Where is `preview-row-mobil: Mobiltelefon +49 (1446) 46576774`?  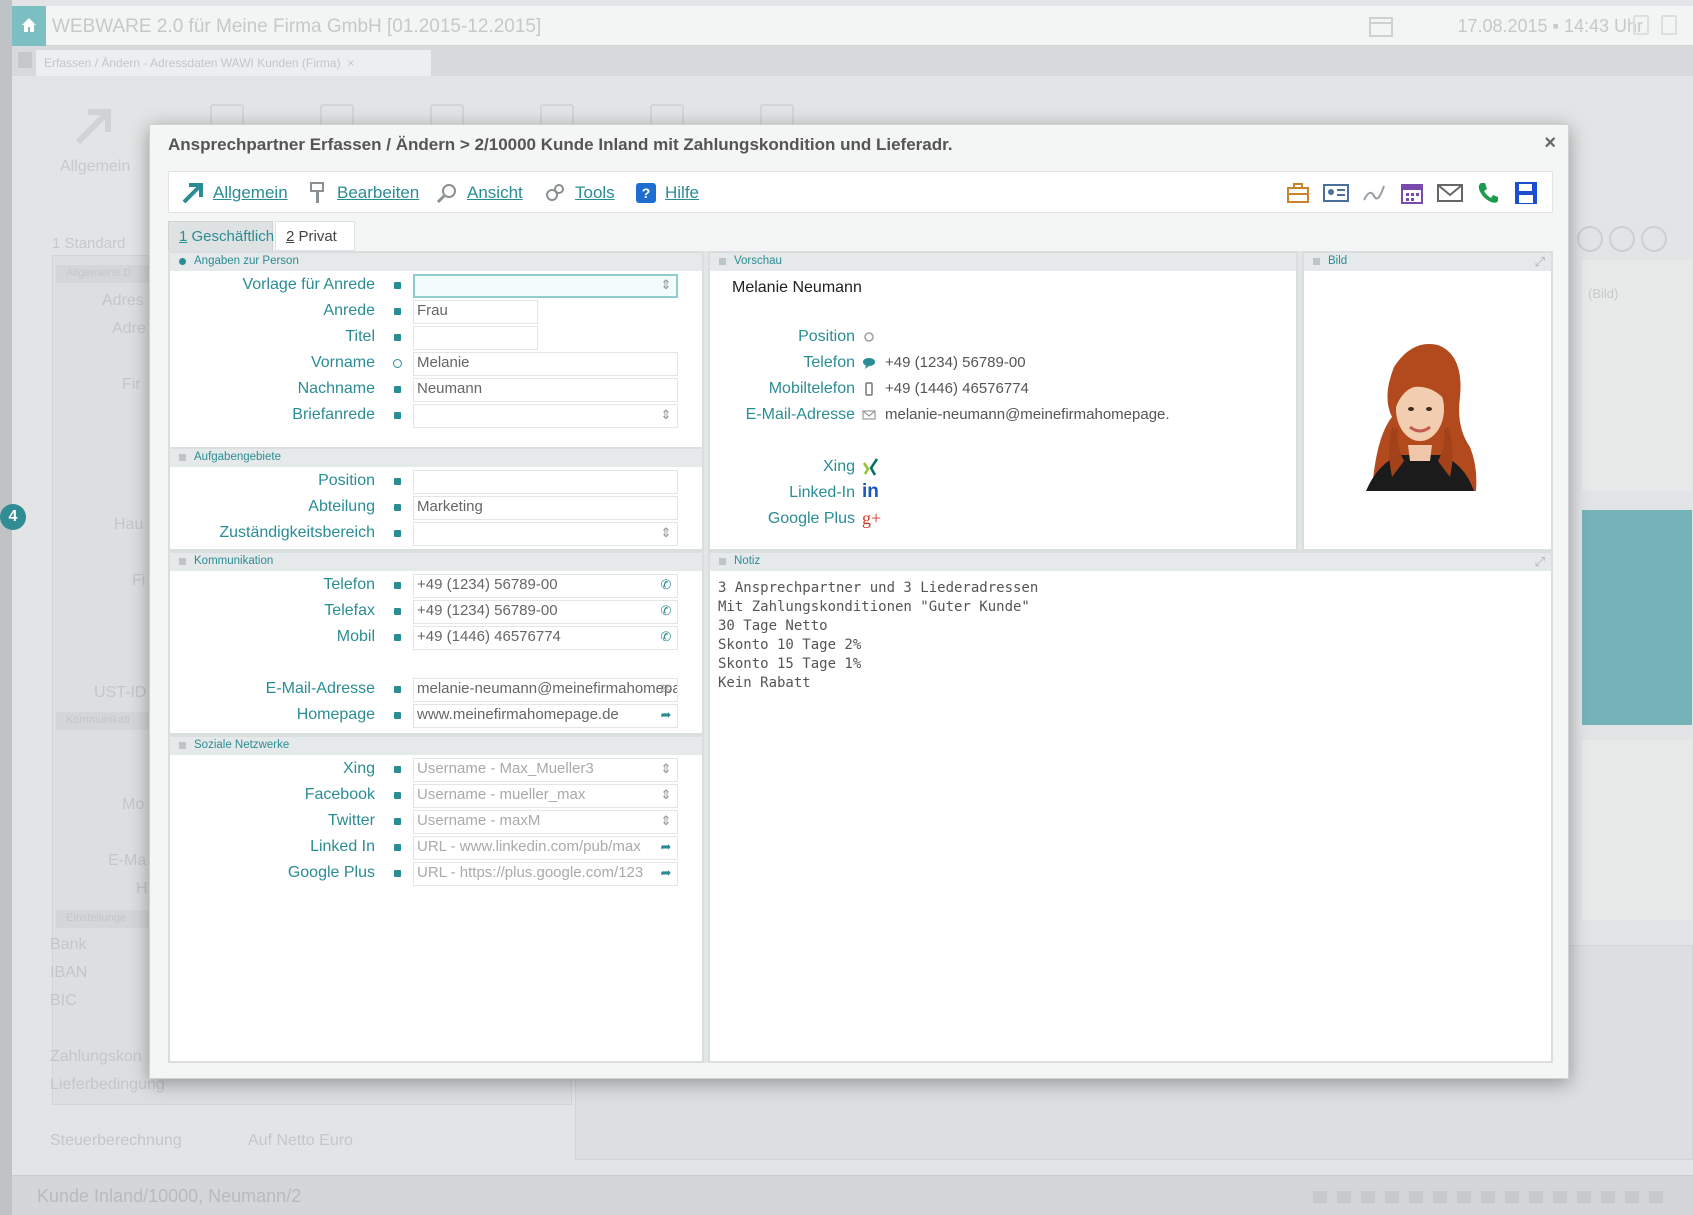
preview-row-mobil: Mobiltelefon +49 (1446) 46576774 is located at coordinates (980, 390).